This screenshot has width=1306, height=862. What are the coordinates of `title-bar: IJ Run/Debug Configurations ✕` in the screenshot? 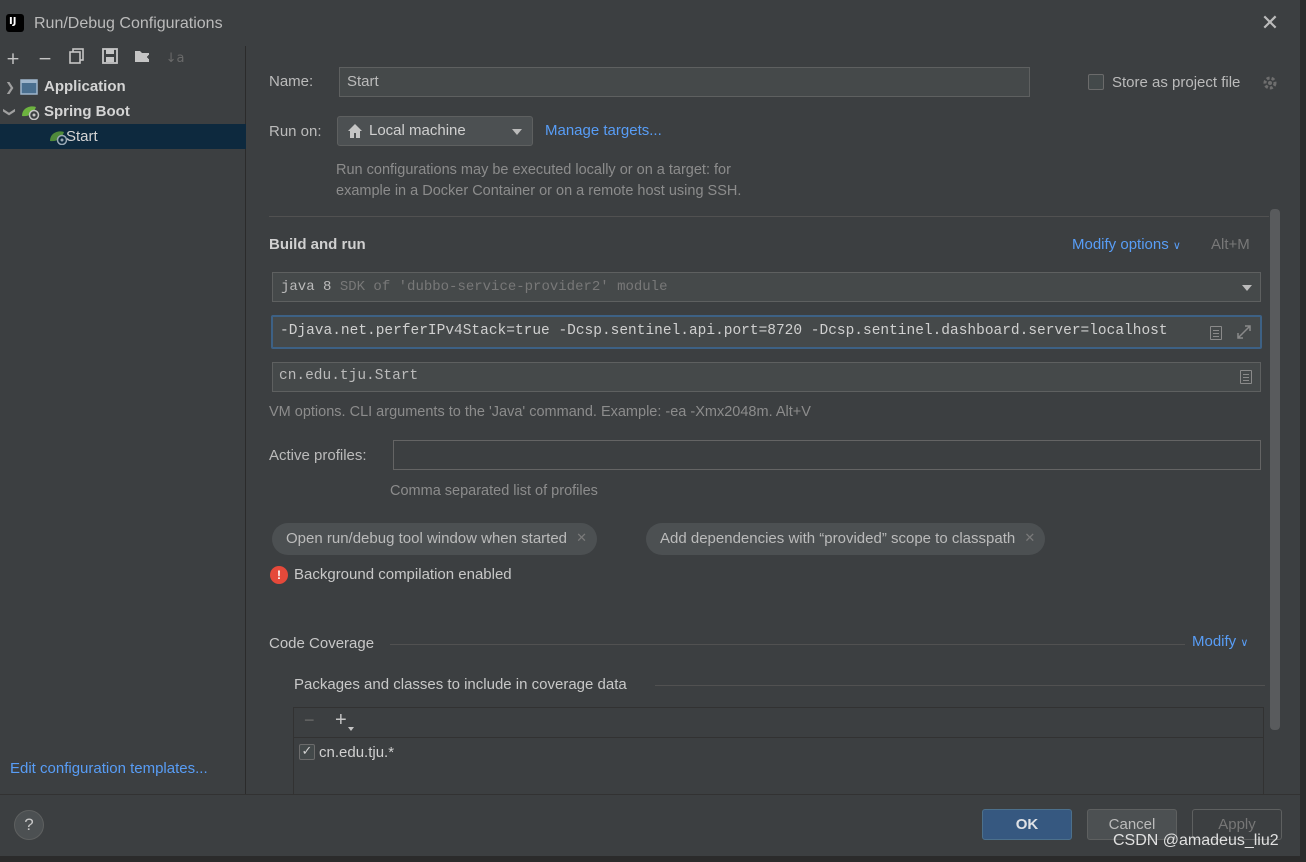 It's located at (650, 23).